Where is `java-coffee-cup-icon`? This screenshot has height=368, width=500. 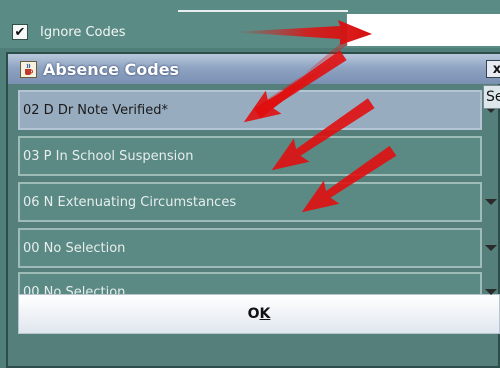
java-coffee-cup-icon is located at coordinates (28, 69).